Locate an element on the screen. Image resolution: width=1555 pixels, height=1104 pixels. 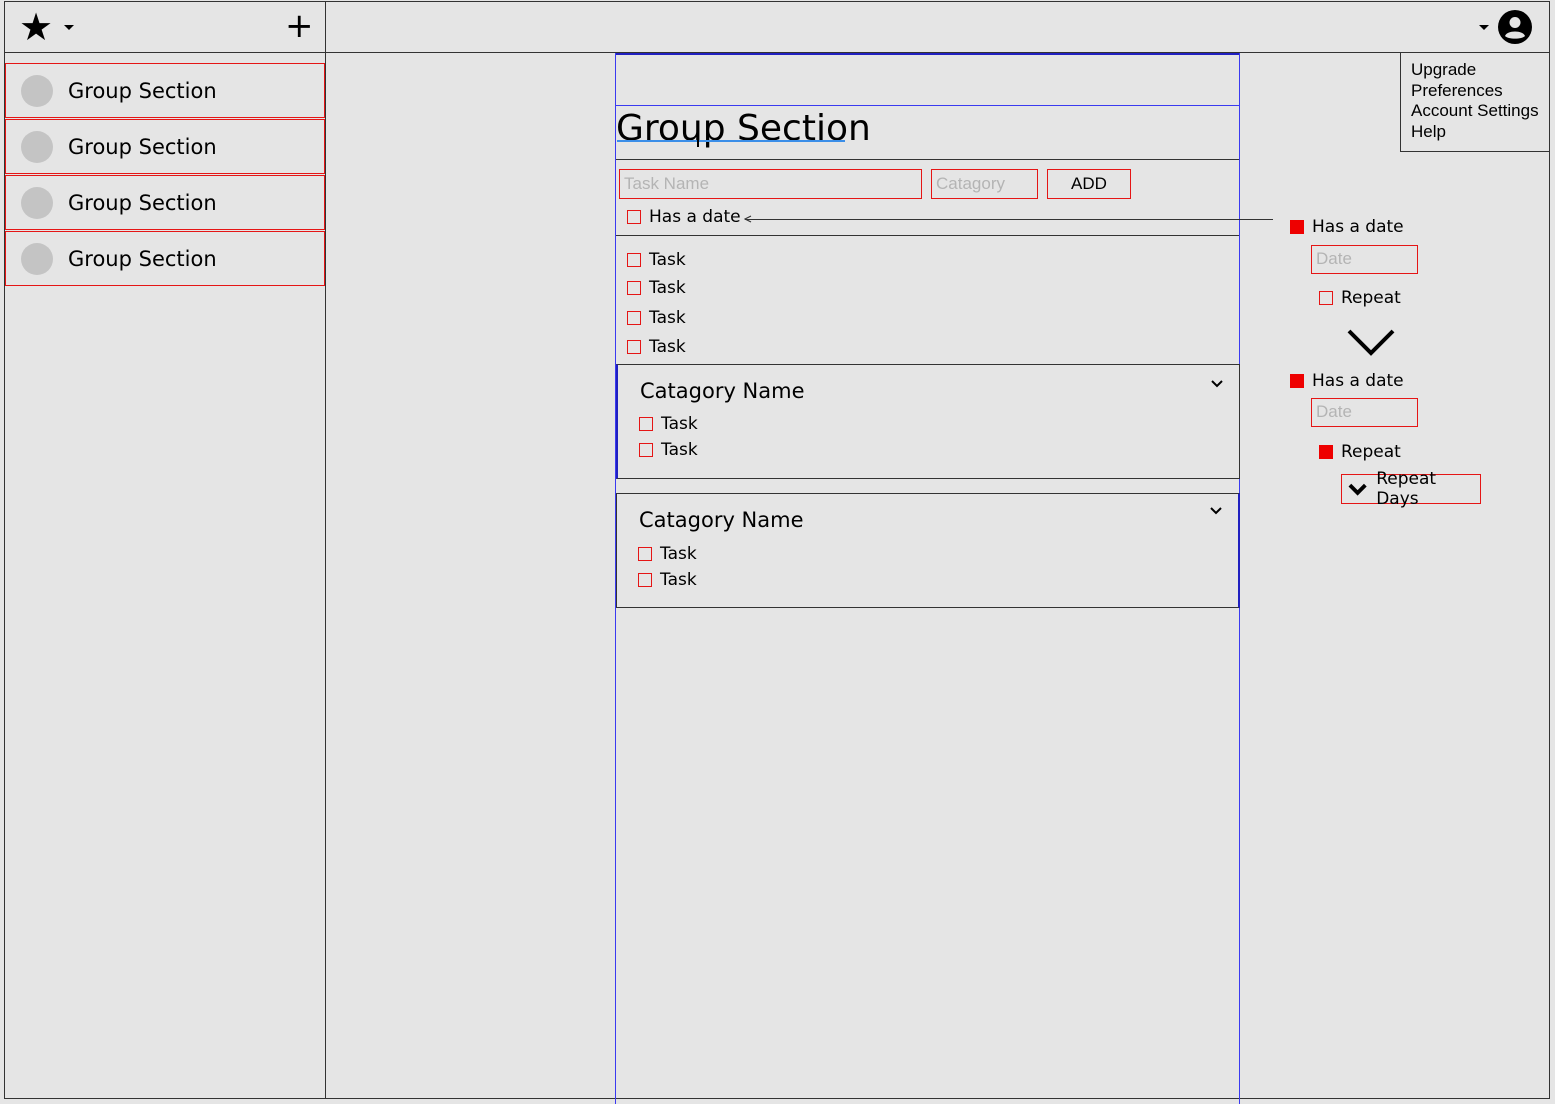
category-input is located at coordinates (984, 184).